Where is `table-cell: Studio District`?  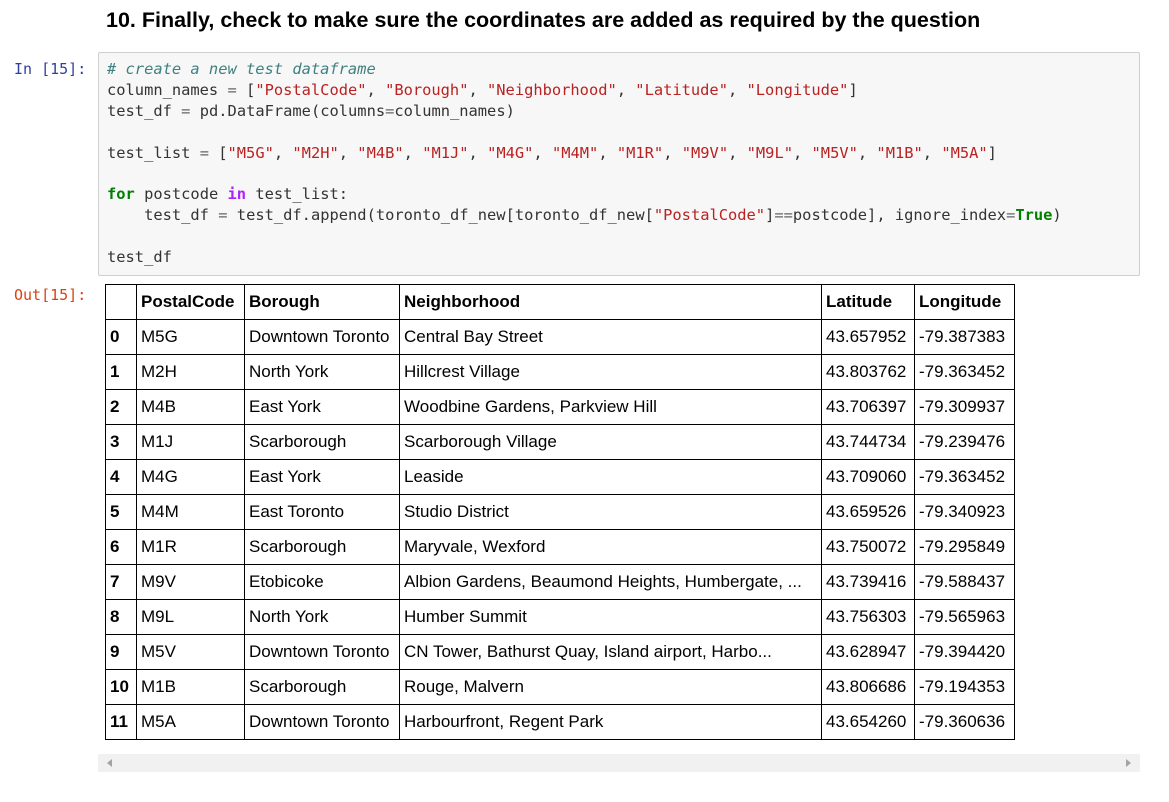 table-cell: Studio District is located at coordinates (610, 512).